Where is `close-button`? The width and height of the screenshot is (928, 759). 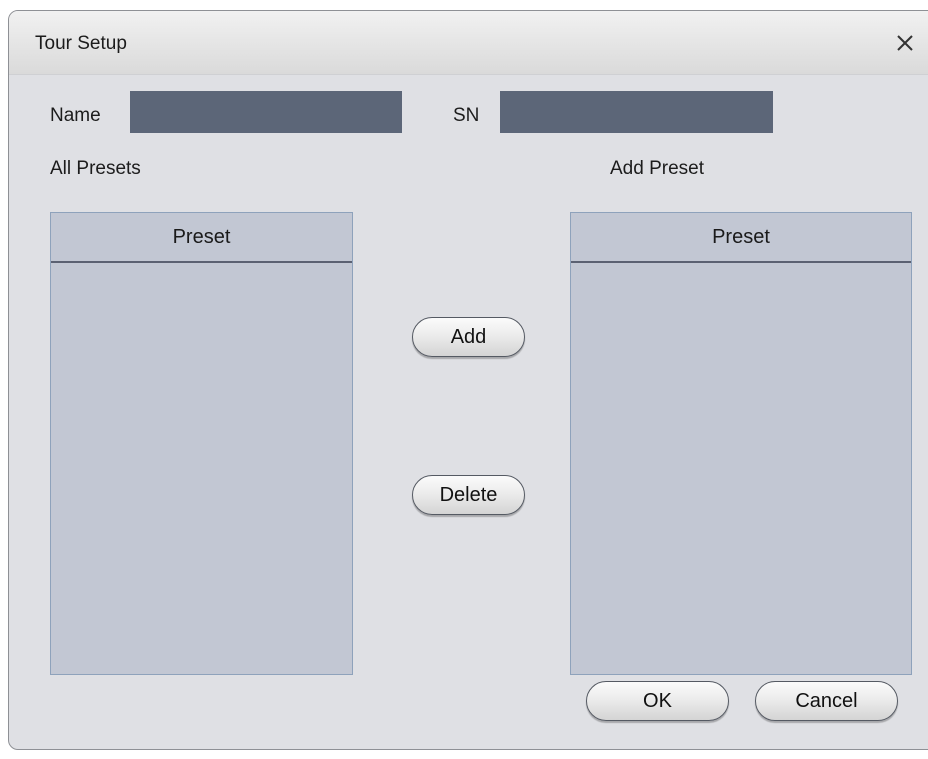
close-button is located at coordinates (905, 43).